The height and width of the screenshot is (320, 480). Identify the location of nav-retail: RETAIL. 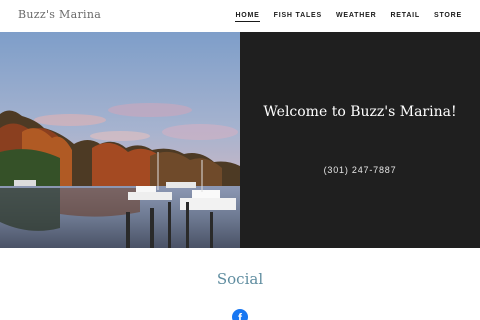
(405, 17).